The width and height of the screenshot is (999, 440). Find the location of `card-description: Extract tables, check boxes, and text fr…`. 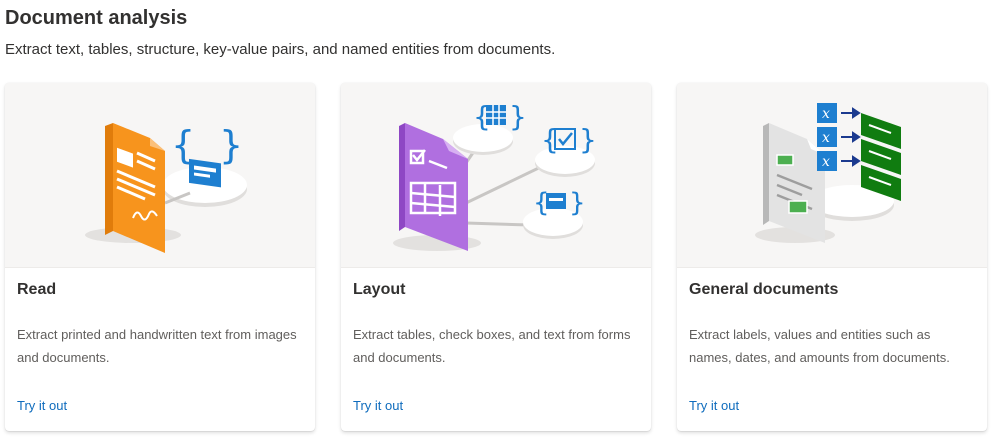

card-description: Extract tables, check boxes, and text fr… is located at coordinates (492, 346).